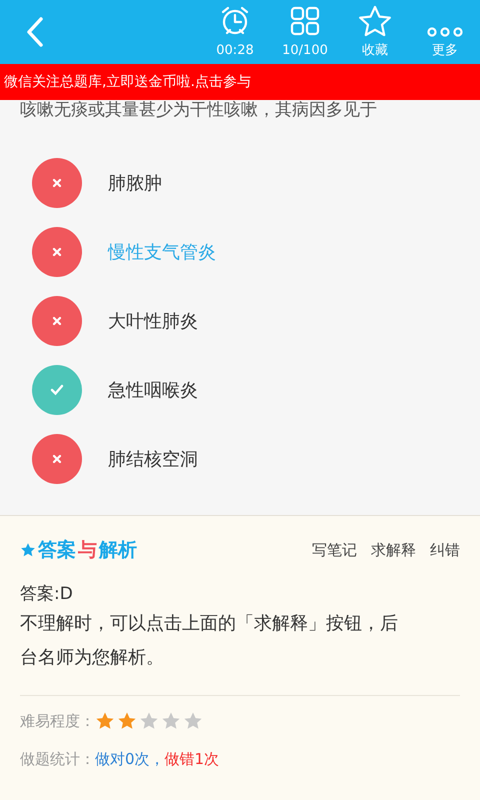  I want to click on check-icon, so click(57, 390).